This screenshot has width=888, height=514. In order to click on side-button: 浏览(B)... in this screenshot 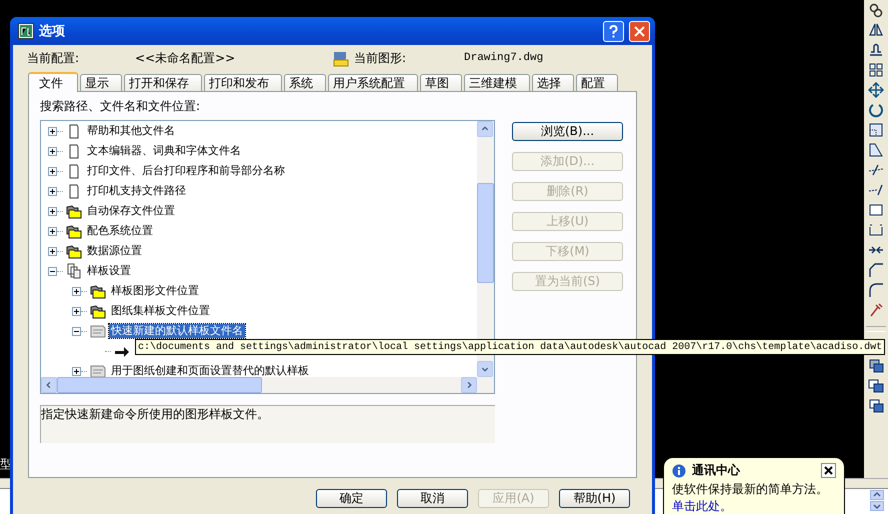, I will do `click(567, 131)`.